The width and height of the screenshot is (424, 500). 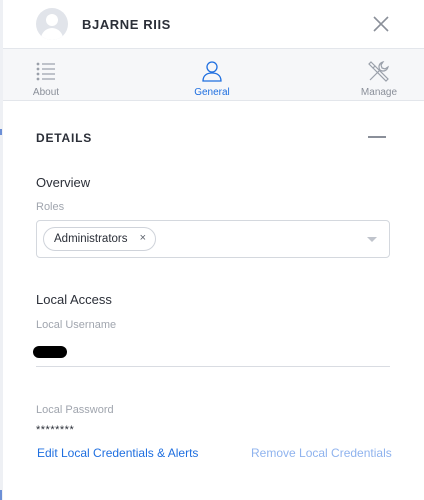 I want to click on user-icon, so click(x=212, y=71).